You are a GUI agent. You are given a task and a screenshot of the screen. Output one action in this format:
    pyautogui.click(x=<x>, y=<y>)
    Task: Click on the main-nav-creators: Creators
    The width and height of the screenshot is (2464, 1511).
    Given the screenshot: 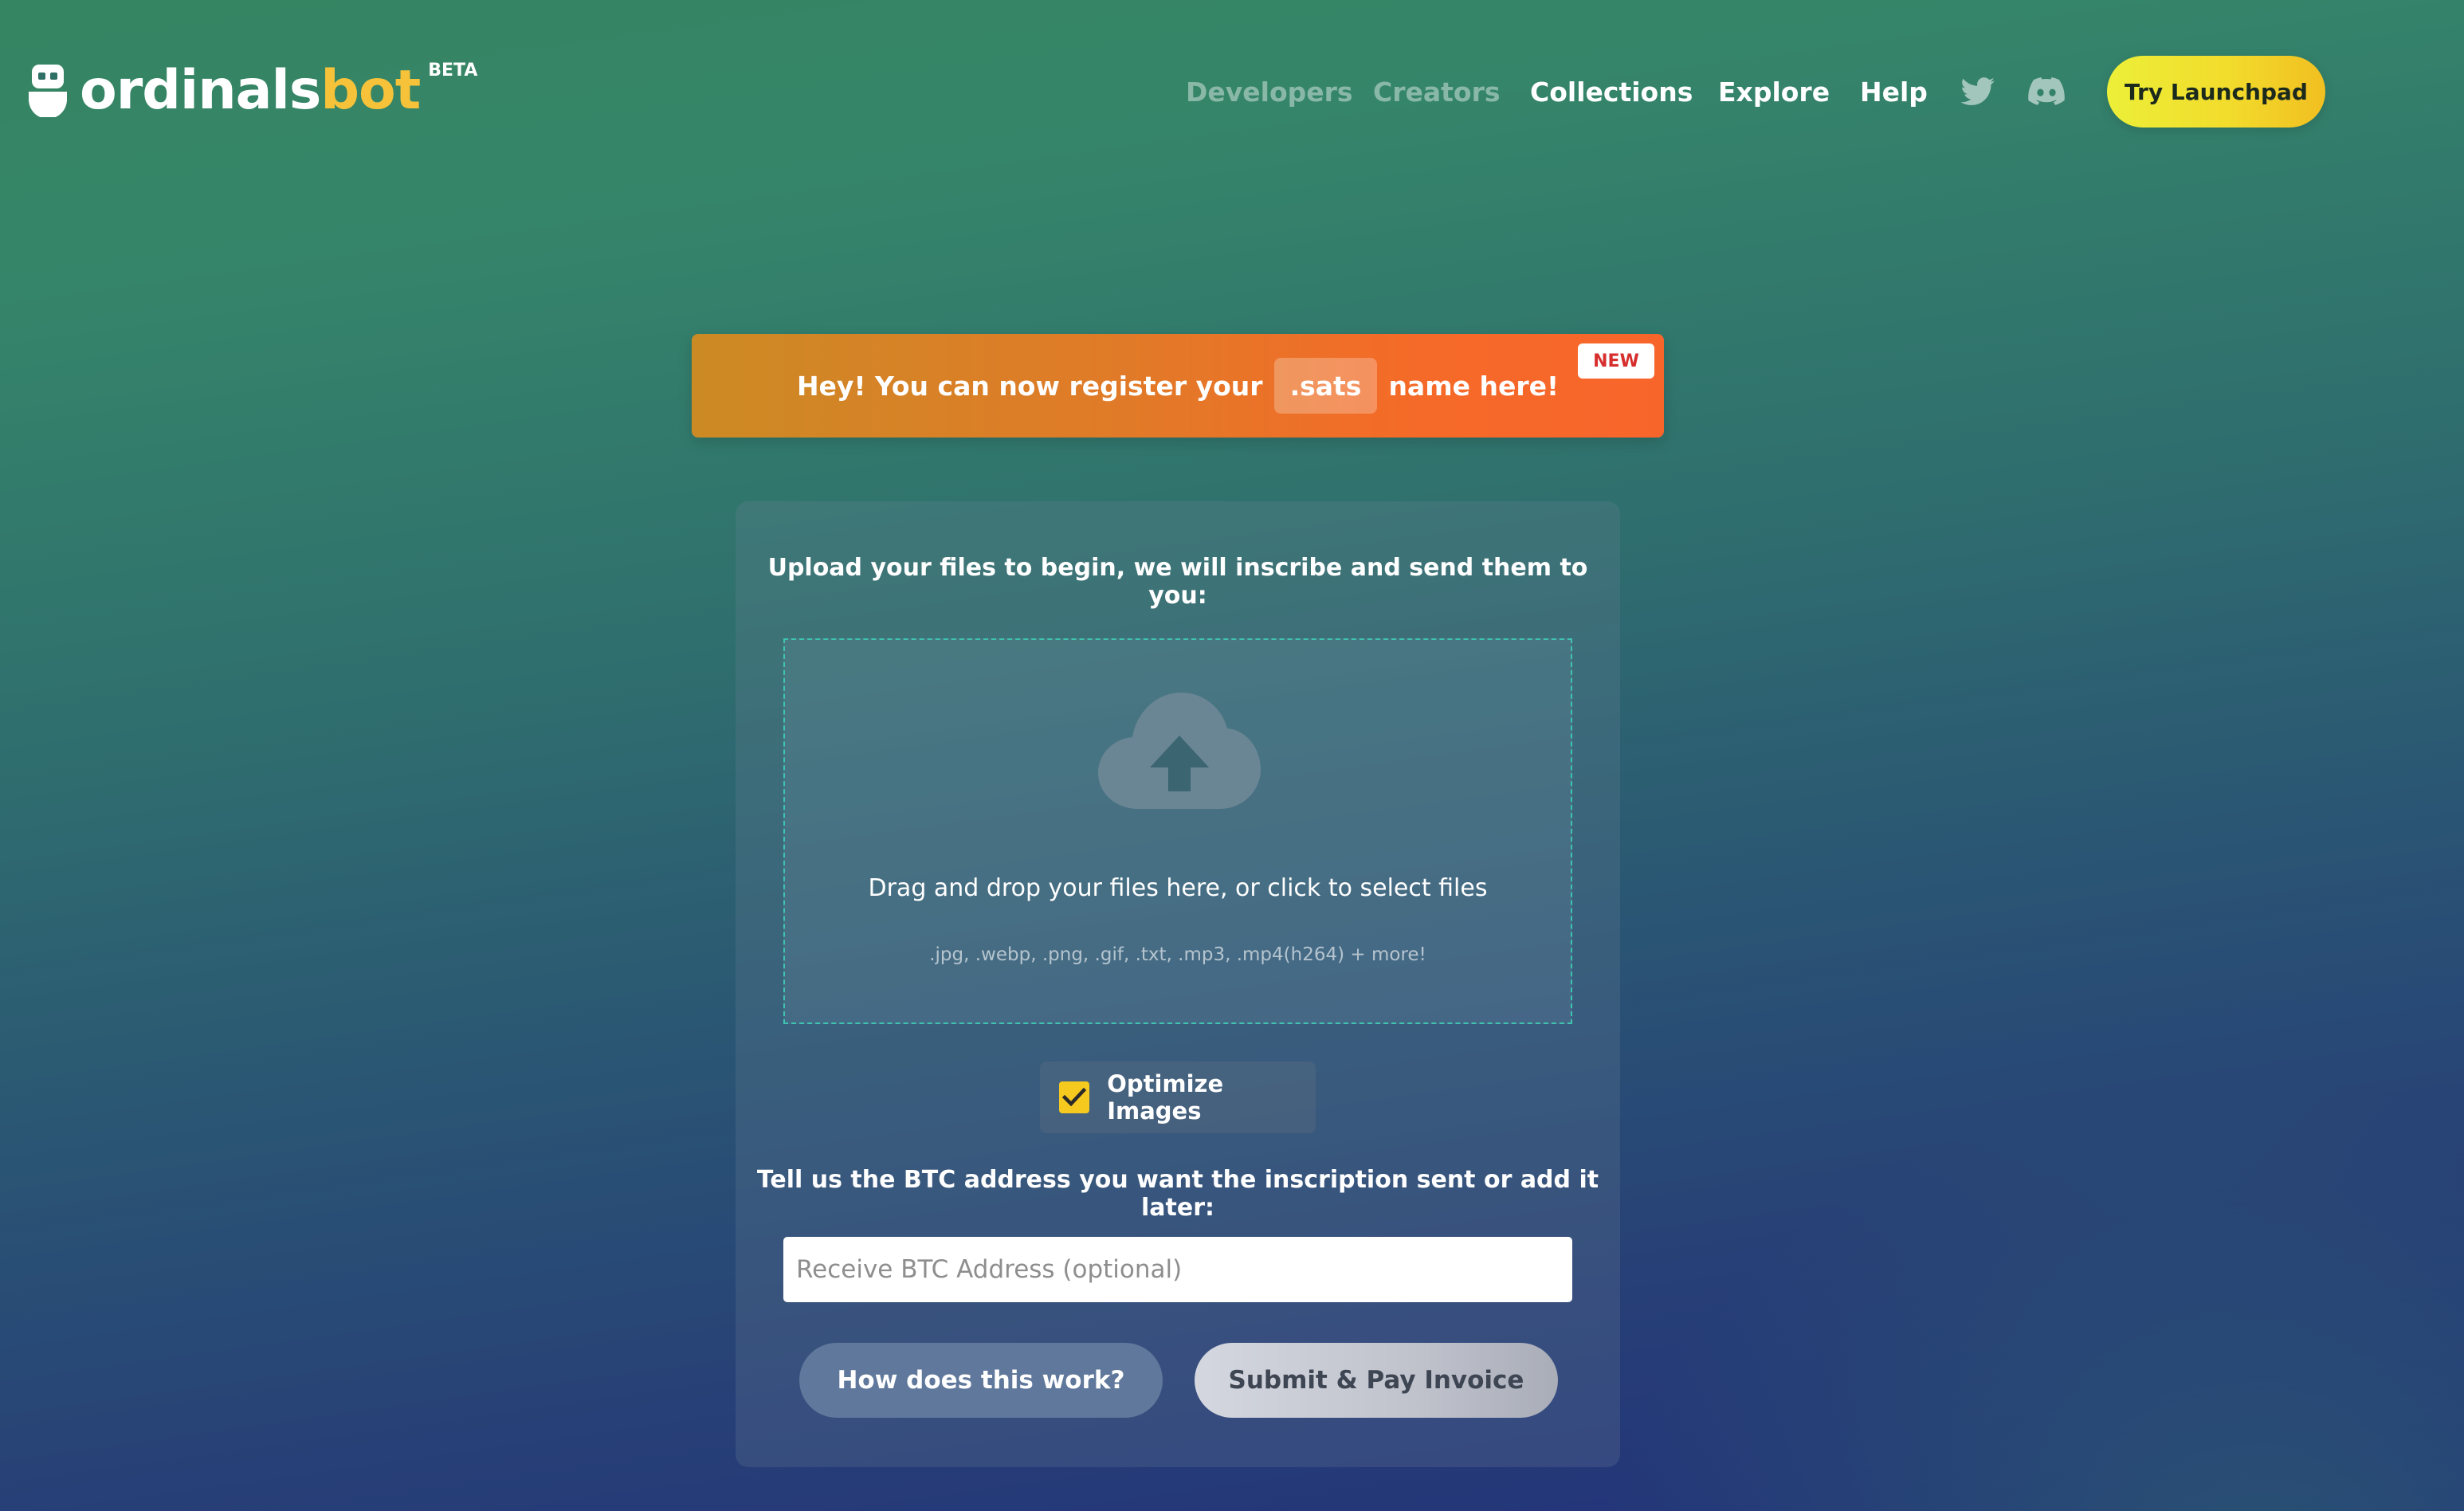 What is the action you would take?
    pyautogui.click(x=1437, y=91)
    